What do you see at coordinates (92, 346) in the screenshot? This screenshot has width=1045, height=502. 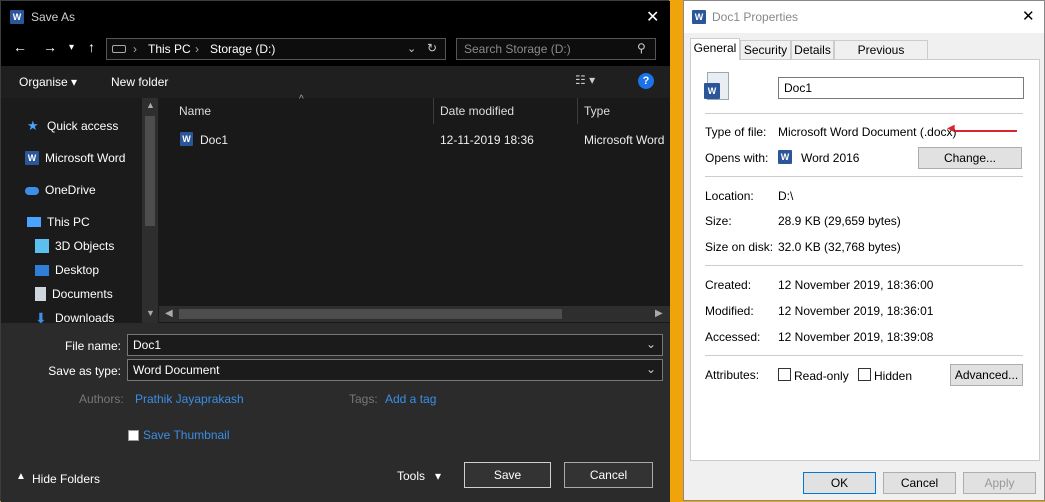 I see `file-name-label: File name:` at bounding box center [92, 346].